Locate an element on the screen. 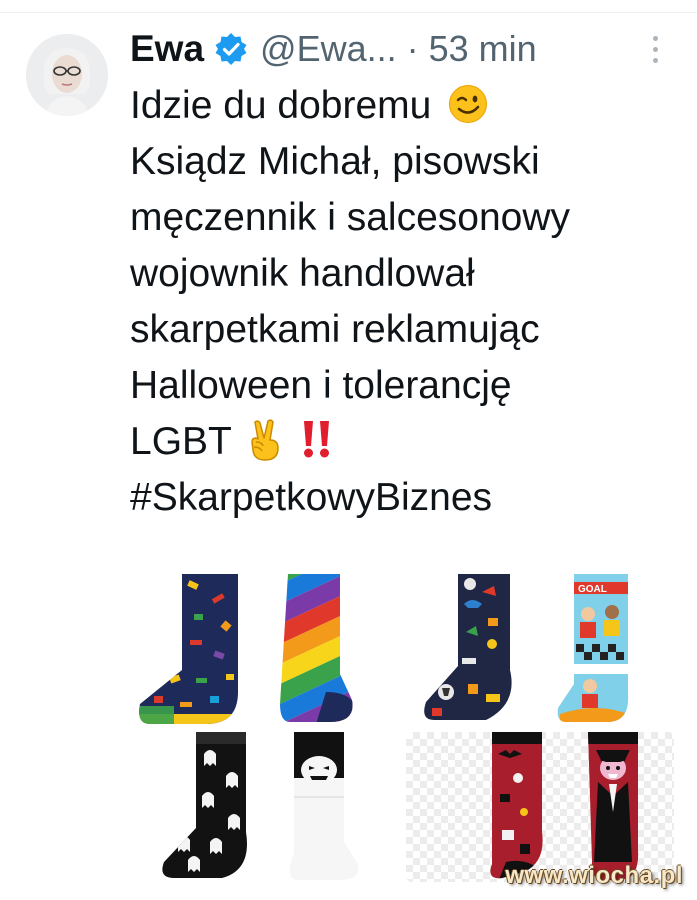  wink-emoji-icon is located at coordinates (468, 104).